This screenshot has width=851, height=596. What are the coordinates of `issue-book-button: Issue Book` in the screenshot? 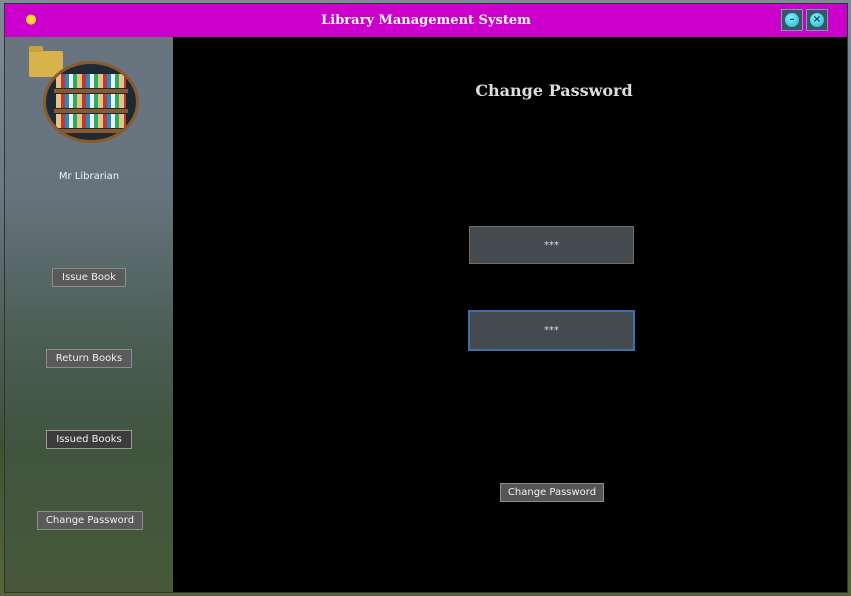 It's located at (89, 277).